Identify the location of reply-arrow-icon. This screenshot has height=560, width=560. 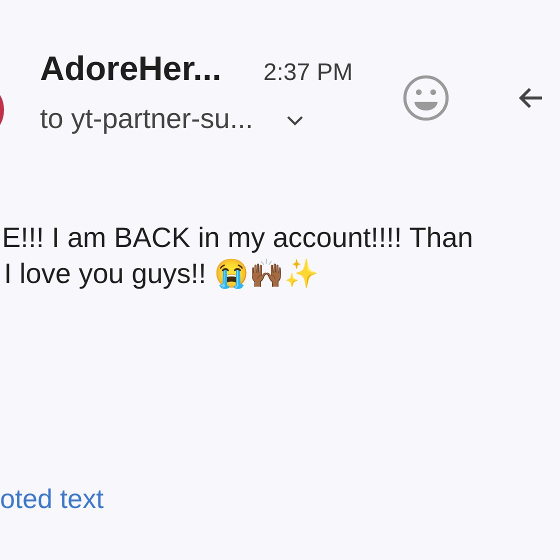
(530, 98).